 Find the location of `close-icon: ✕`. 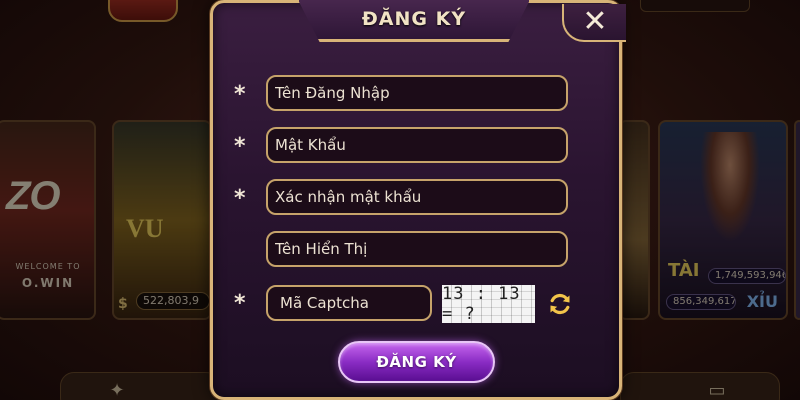

close-icon: ✕ is located at coordinates (595, 21).